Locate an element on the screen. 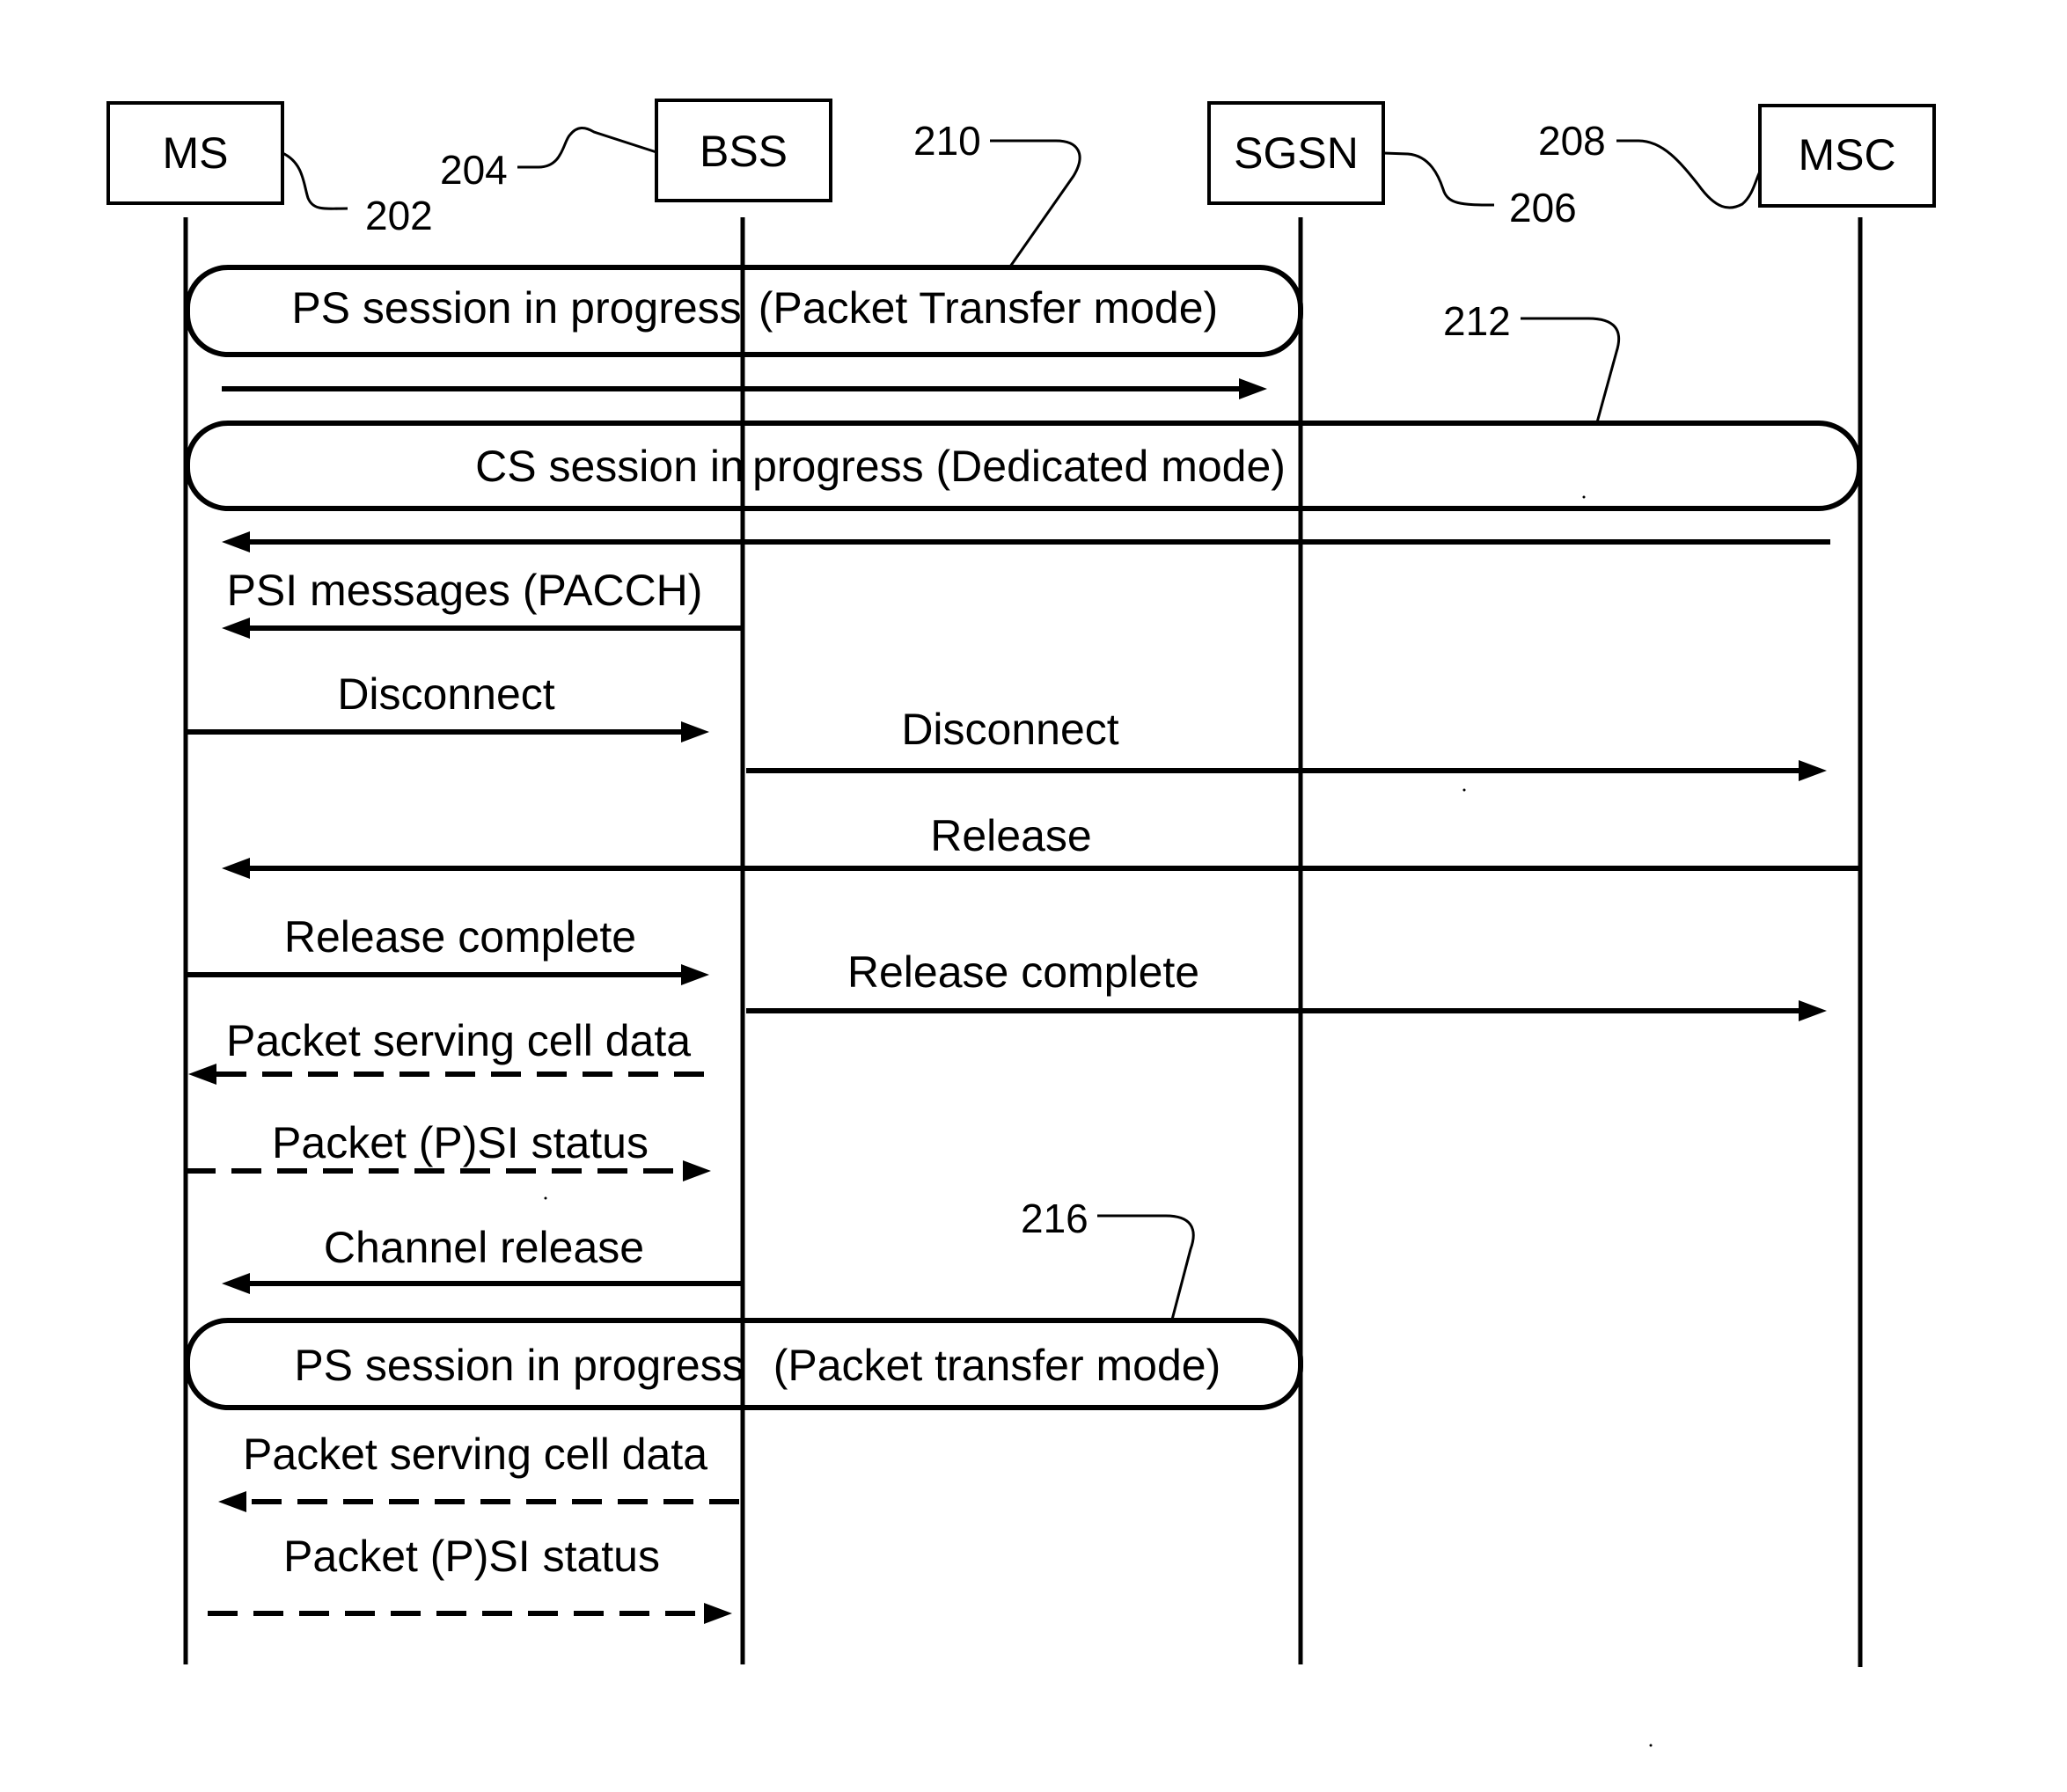 The image size is (2067, 1792). session-cs-label-left: CS session in is located at coordinates (609, 466).